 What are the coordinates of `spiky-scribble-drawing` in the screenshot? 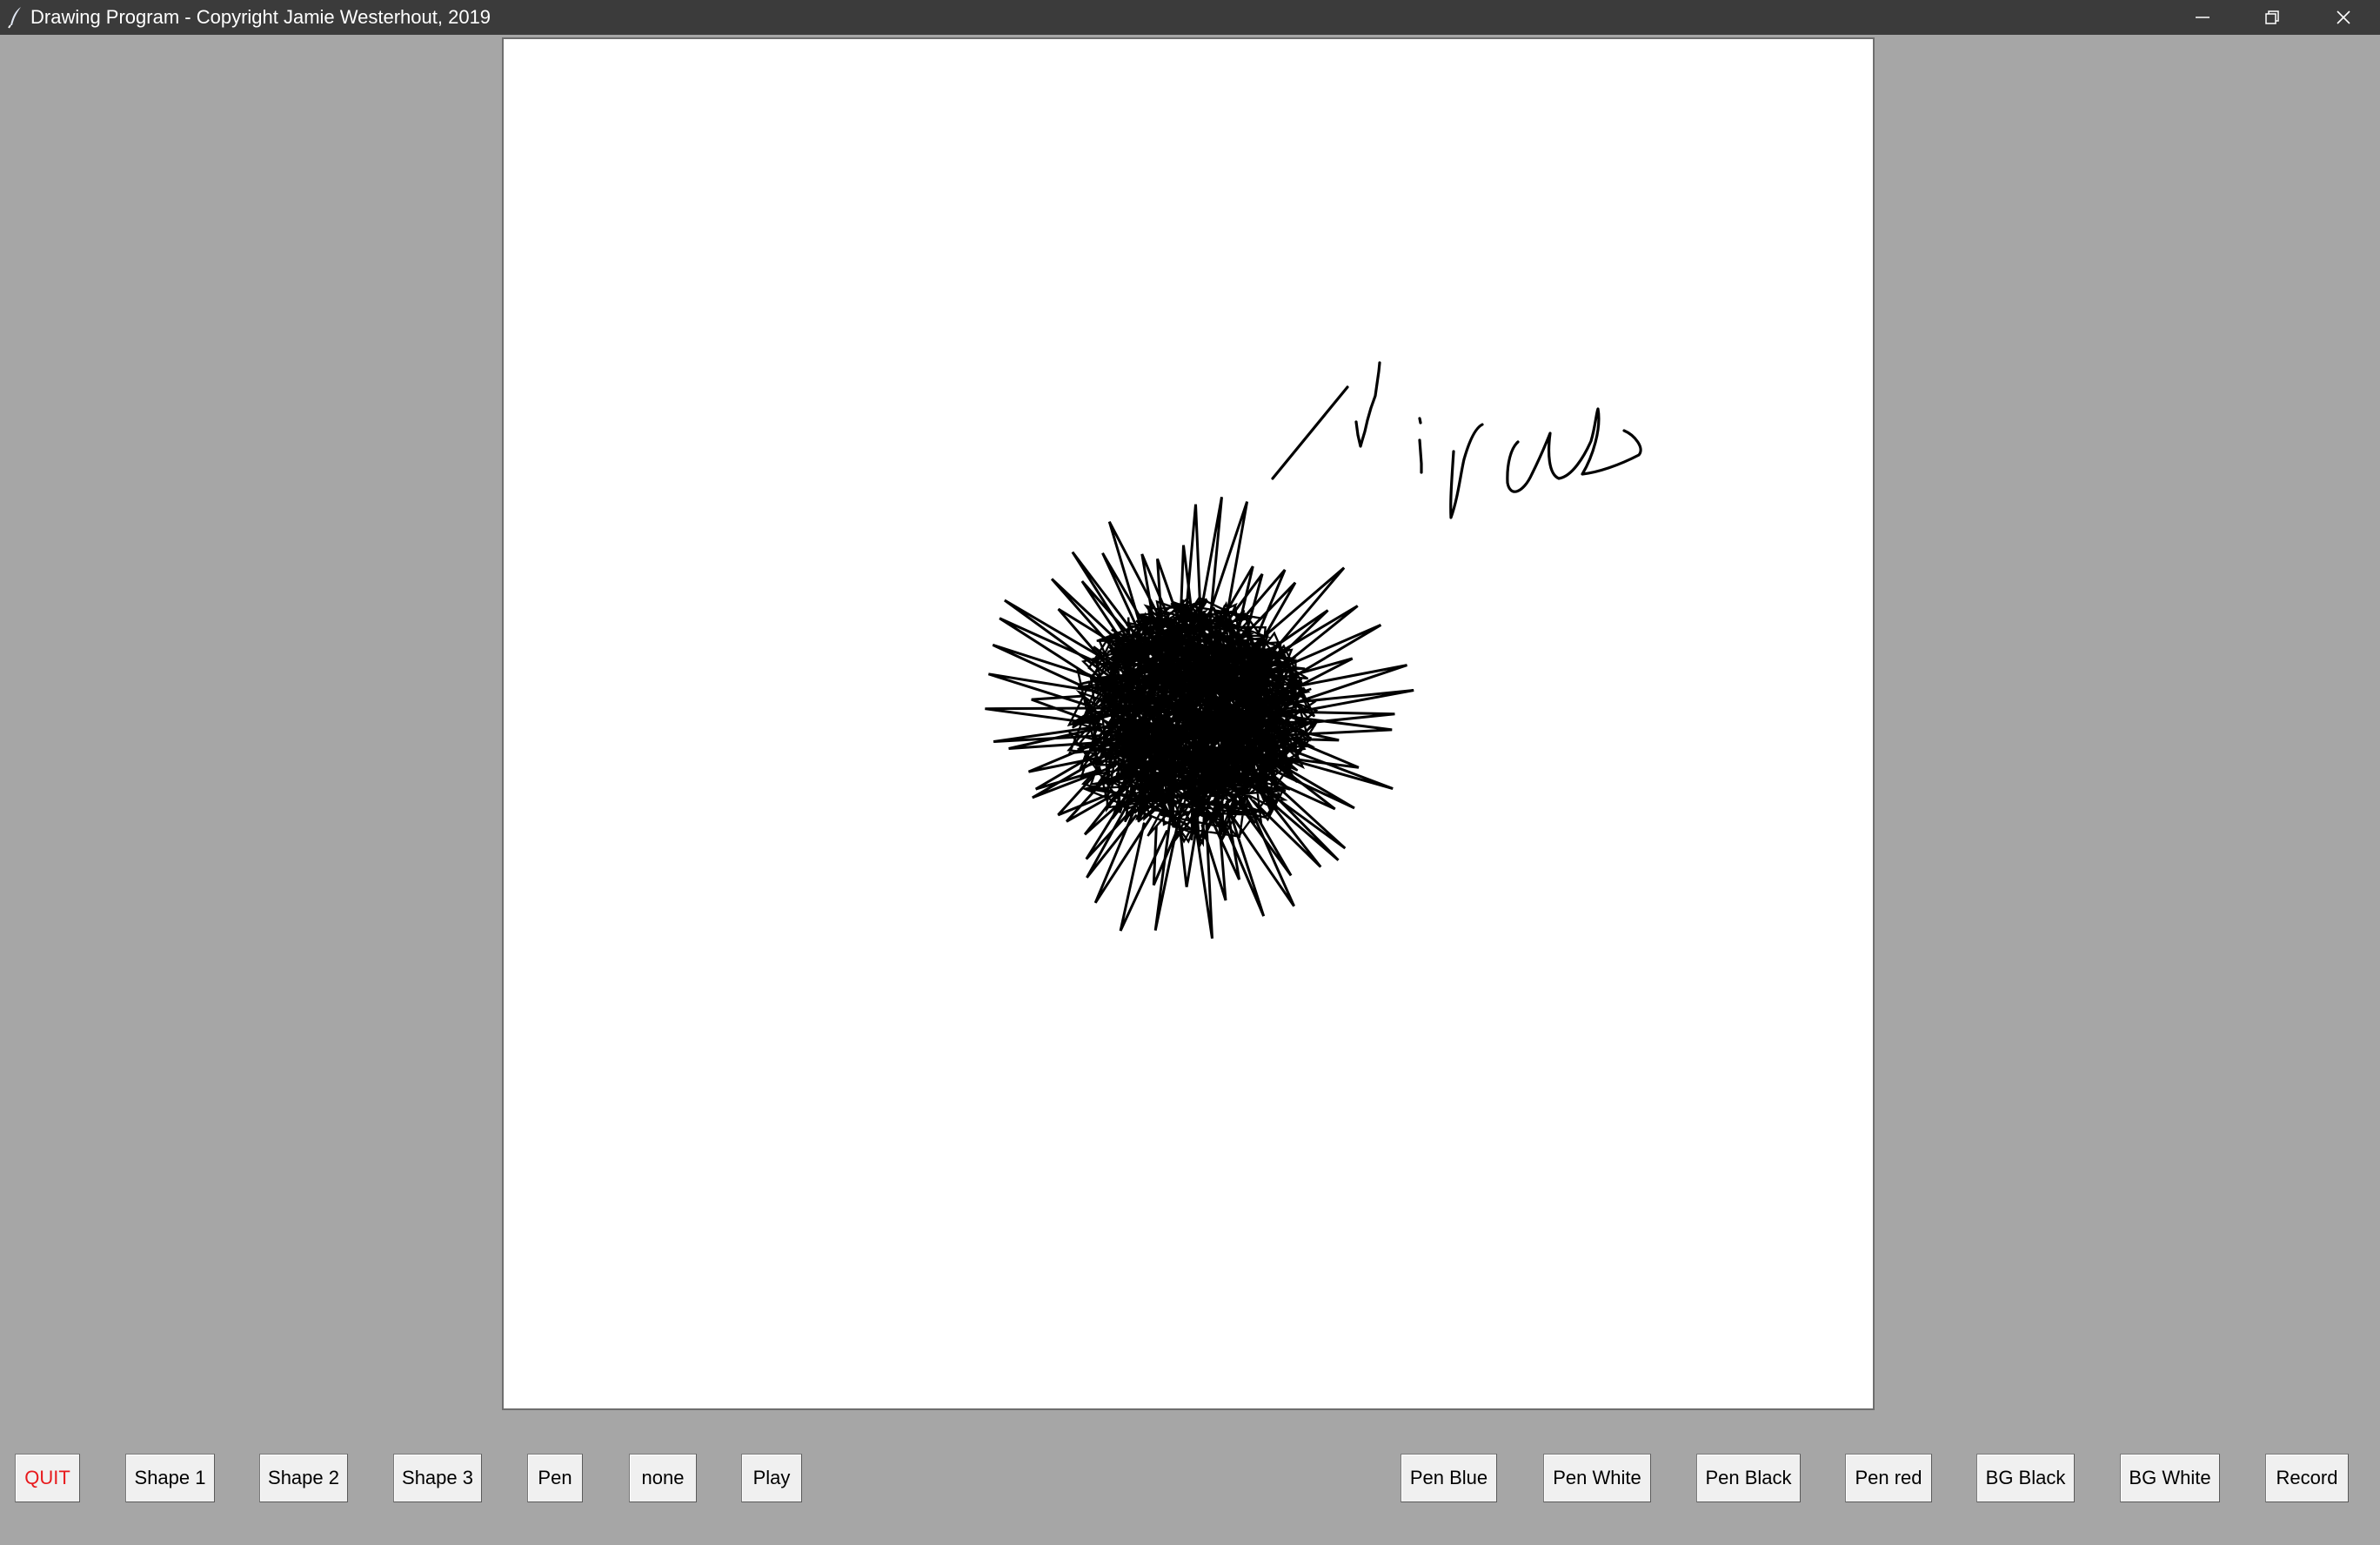 It's located at (1199, 718).